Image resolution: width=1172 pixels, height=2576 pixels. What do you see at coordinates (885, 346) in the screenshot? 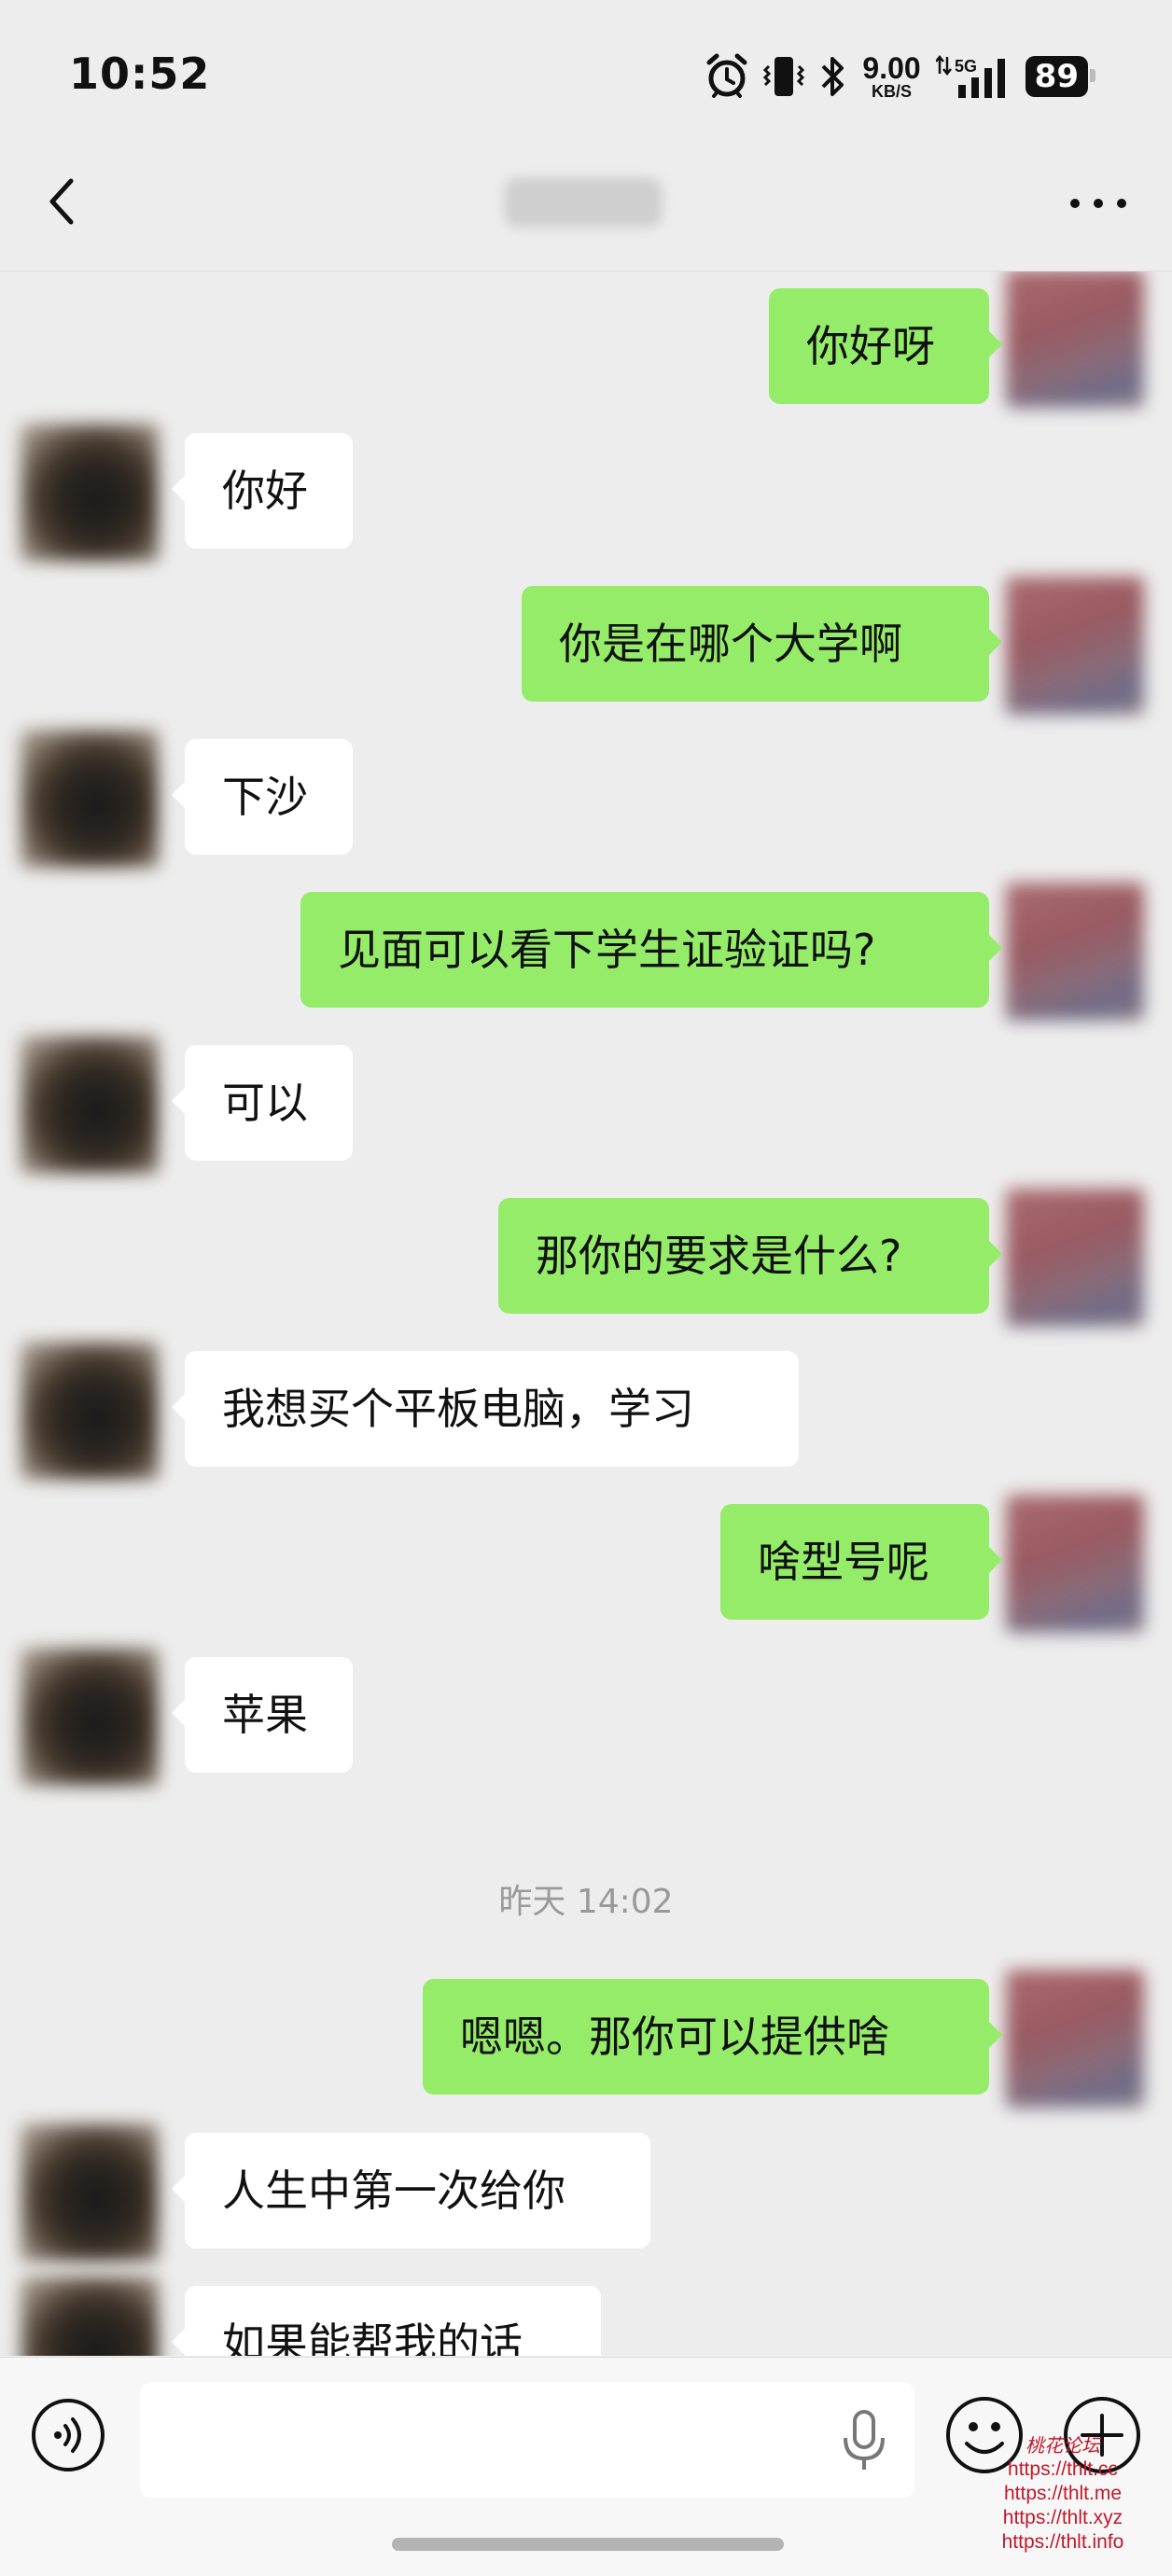
I see `message-bubble: 你好呀` at bounding box center [885, 346].